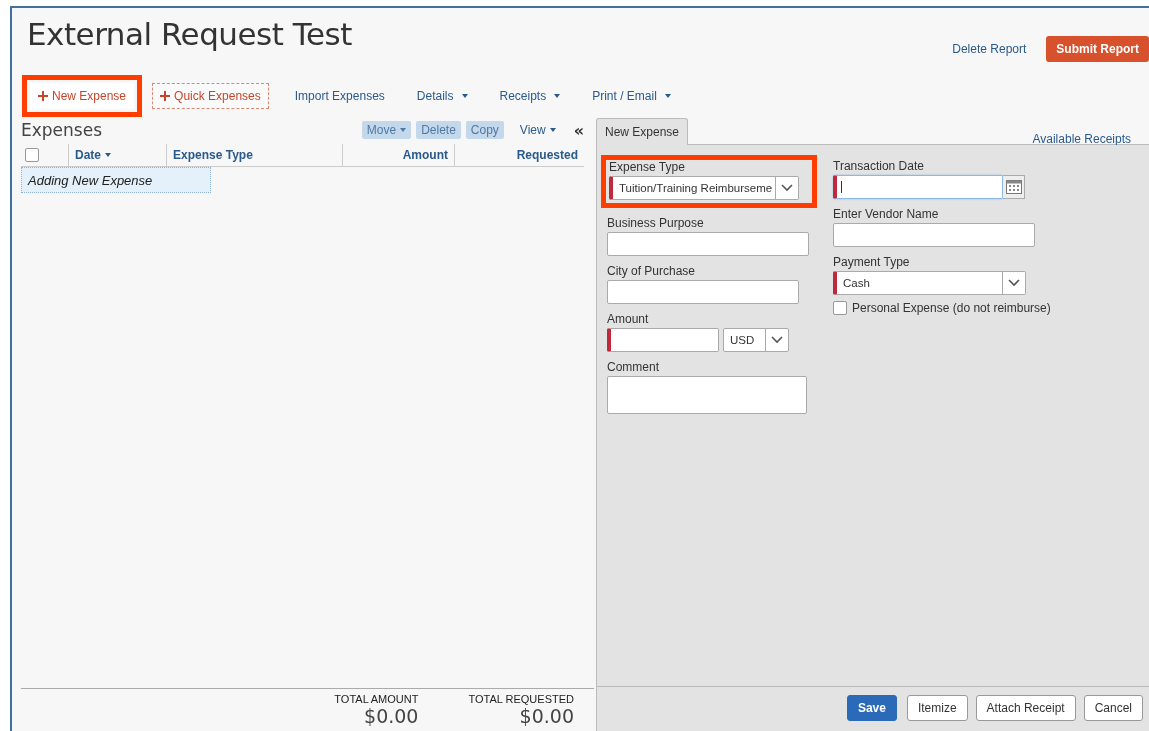  I want to click on menu-link: Receipts, so click(530, 96).